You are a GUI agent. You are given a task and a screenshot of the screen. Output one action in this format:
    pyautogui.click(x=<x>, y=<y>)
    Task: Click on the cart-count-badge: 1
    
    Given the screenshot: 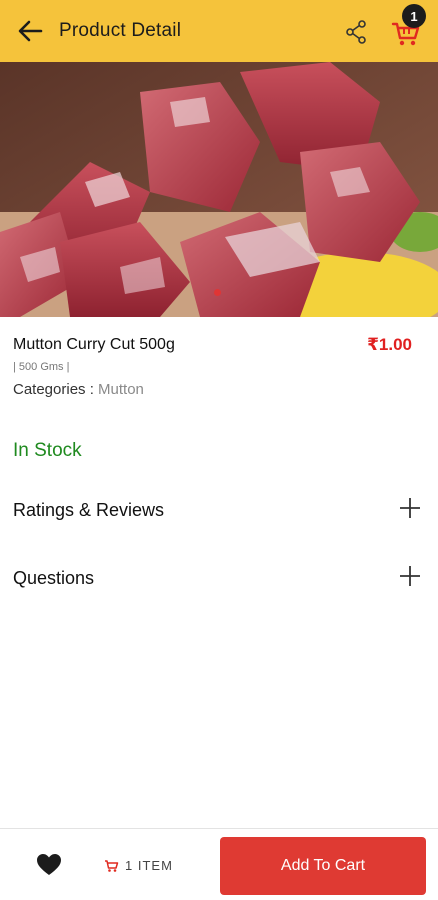 What is the action you would take?
    pyautogui.click(x=414, y=16)
    